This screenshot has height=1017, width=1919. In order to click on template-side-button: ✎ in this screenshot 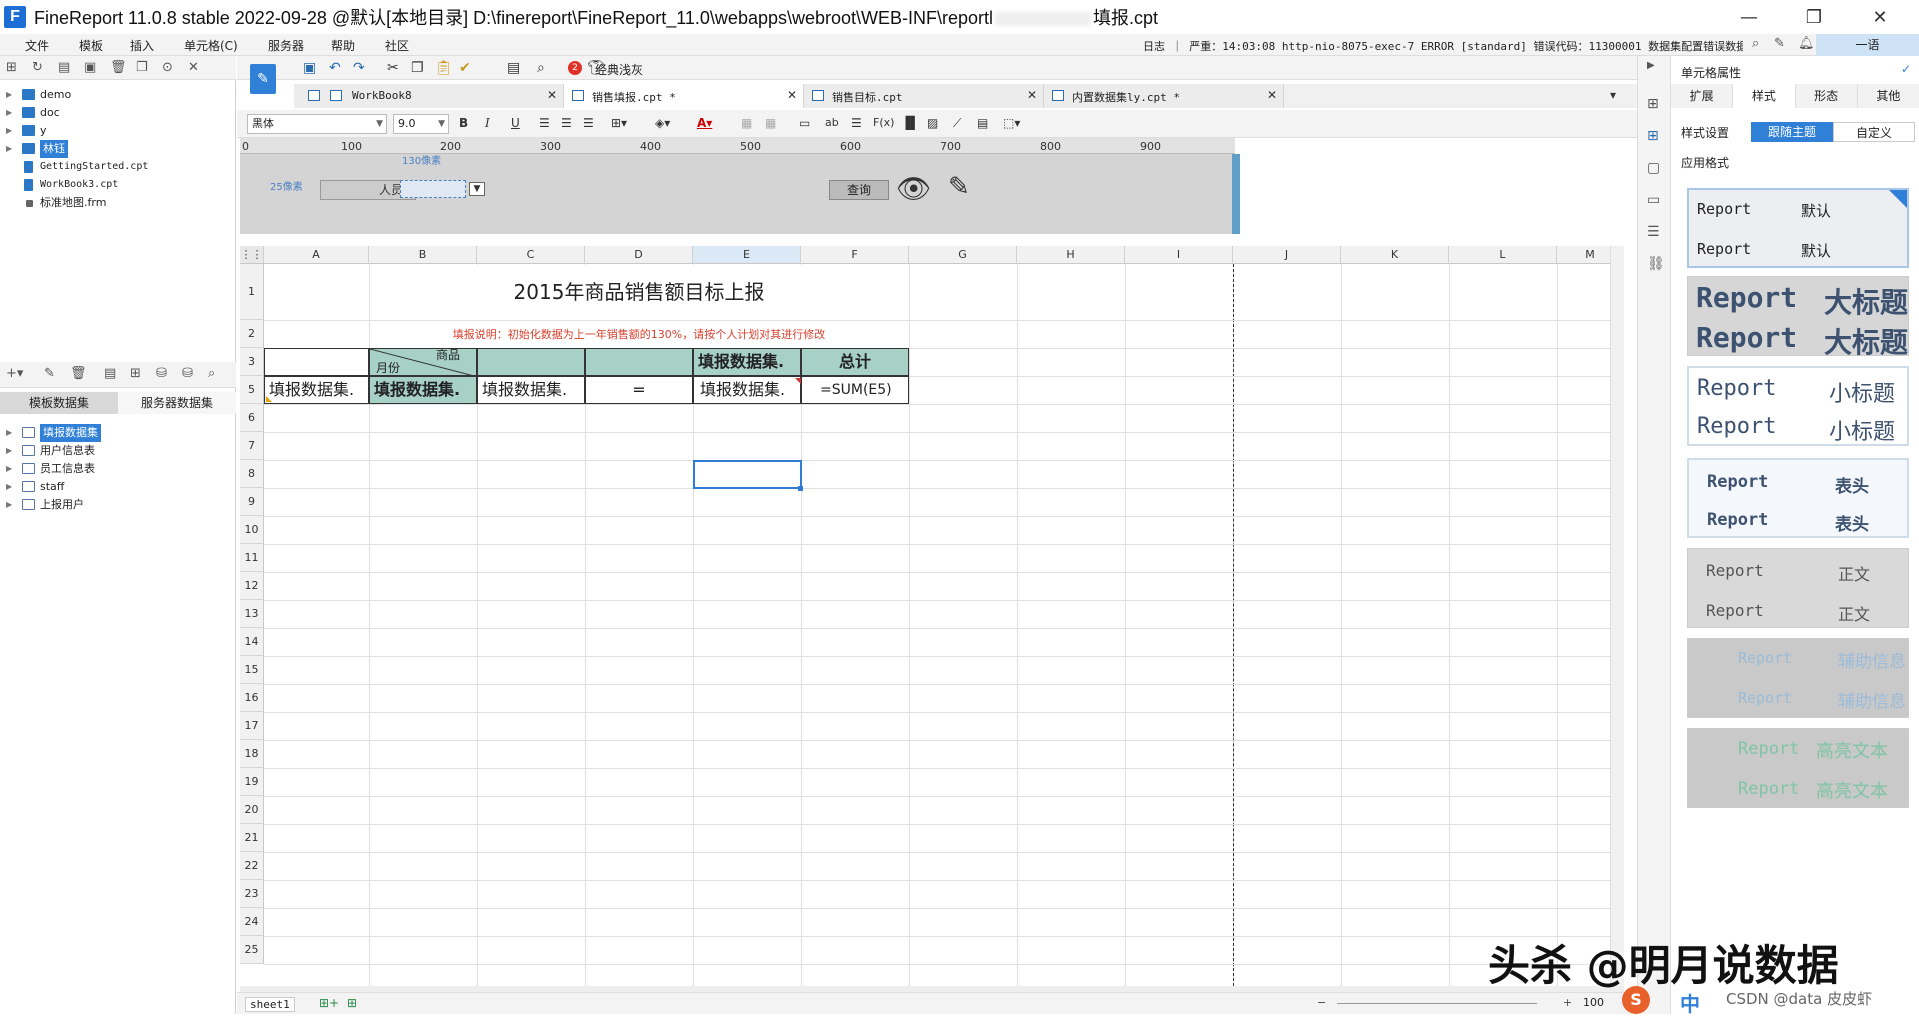, I will do `click(263, 79)`.